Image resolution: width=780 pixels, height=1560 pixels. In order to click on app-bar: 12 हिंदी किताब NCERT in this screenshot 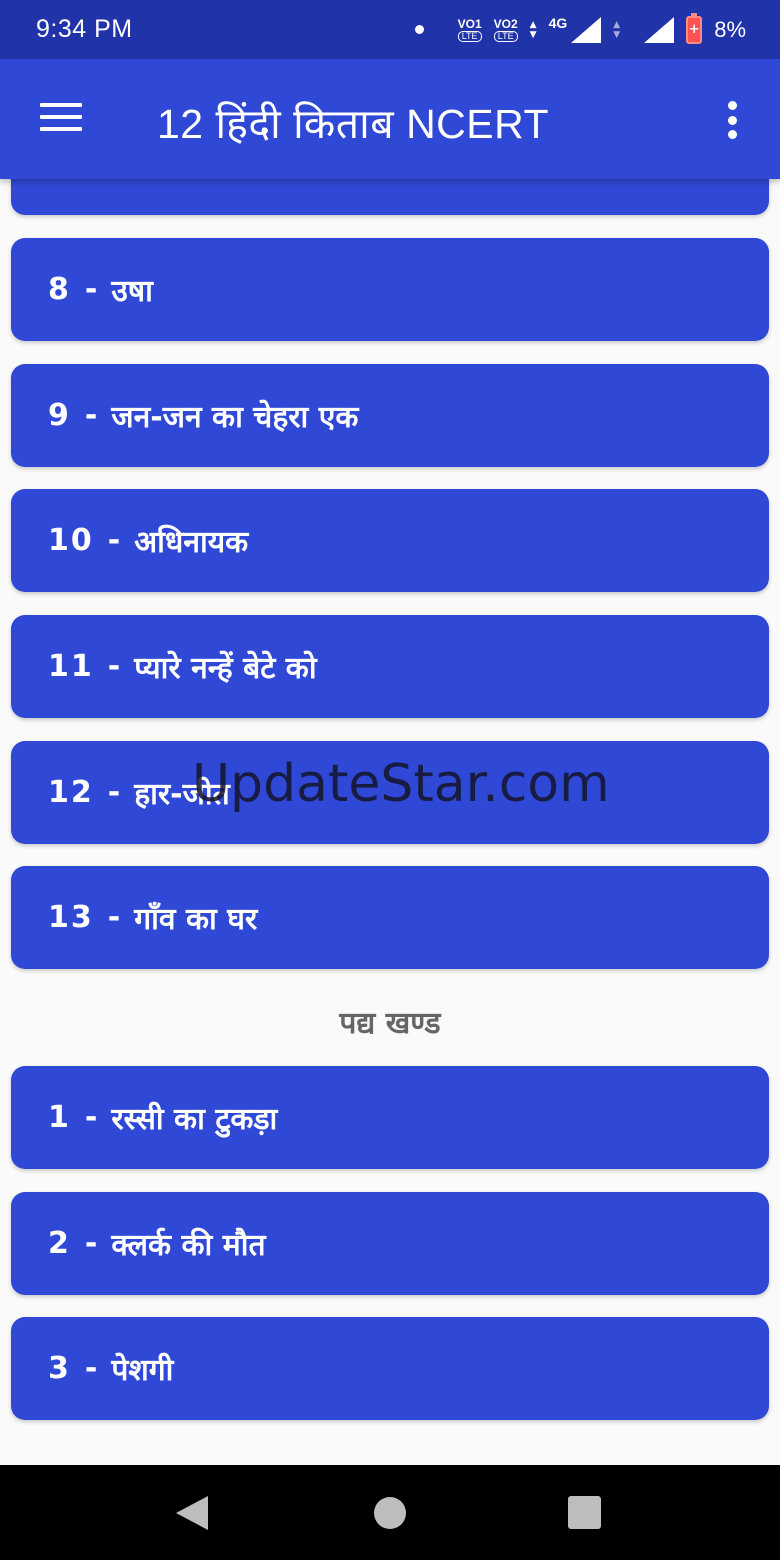, I will do `click(390, 119)`.